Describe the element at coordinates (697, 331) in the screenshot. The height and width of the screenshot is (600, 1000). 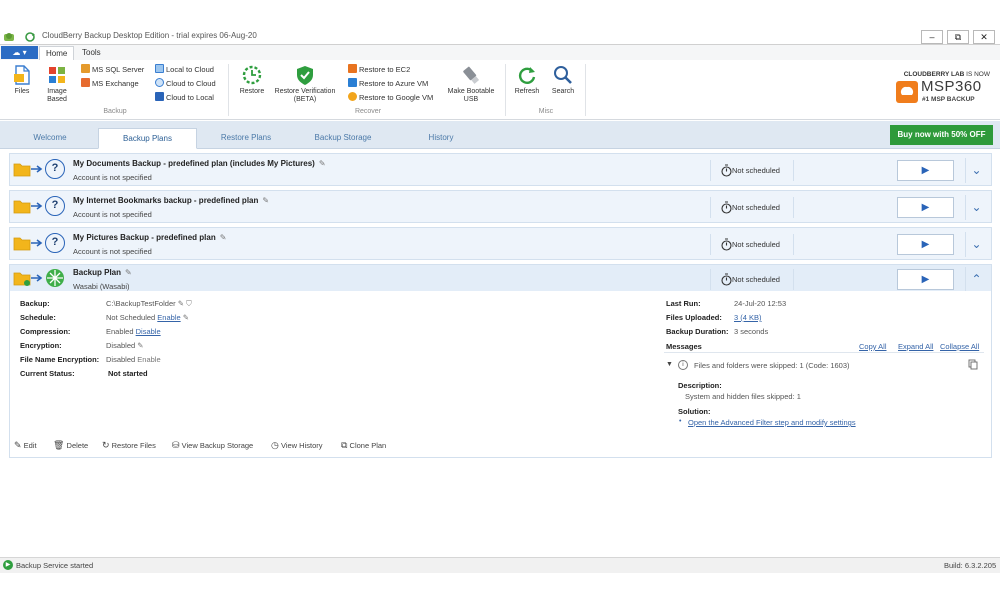
I see `duration-label: Backup Duration:` at that location.